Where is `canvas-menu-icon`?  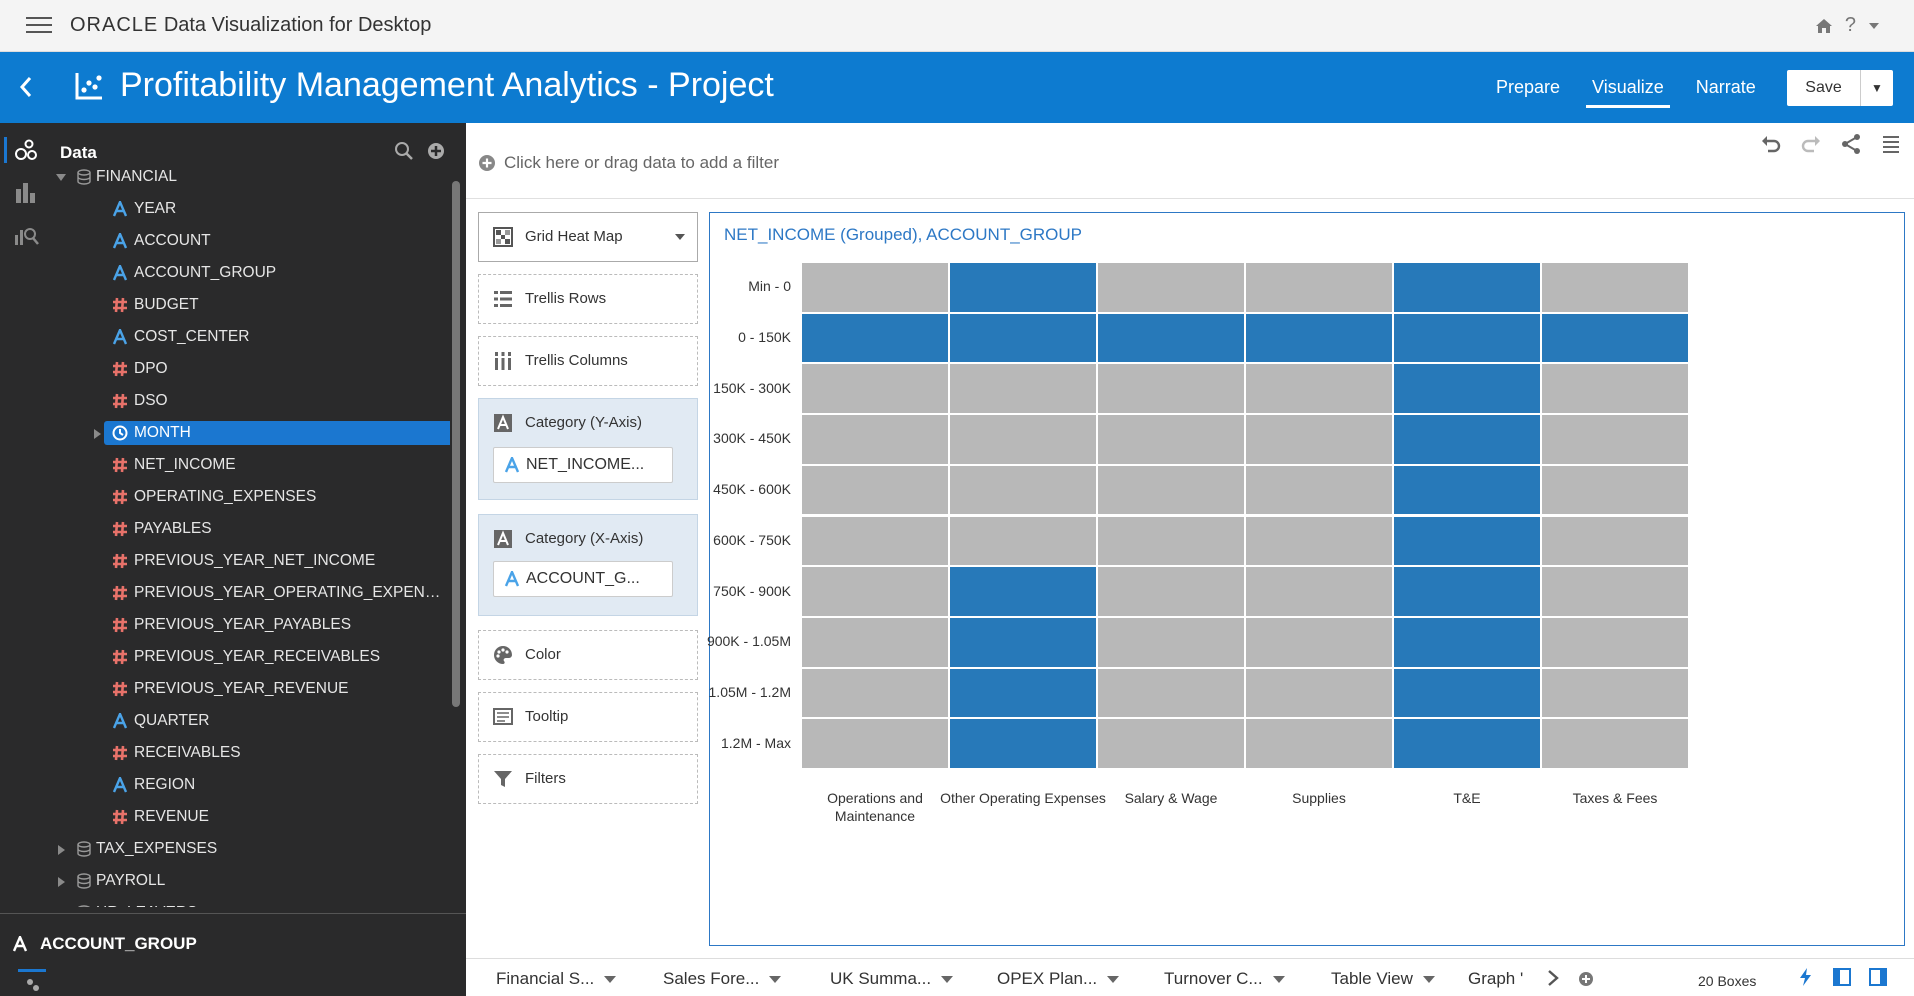
canvas-menu-icon is located at coordinates (1891, 144).